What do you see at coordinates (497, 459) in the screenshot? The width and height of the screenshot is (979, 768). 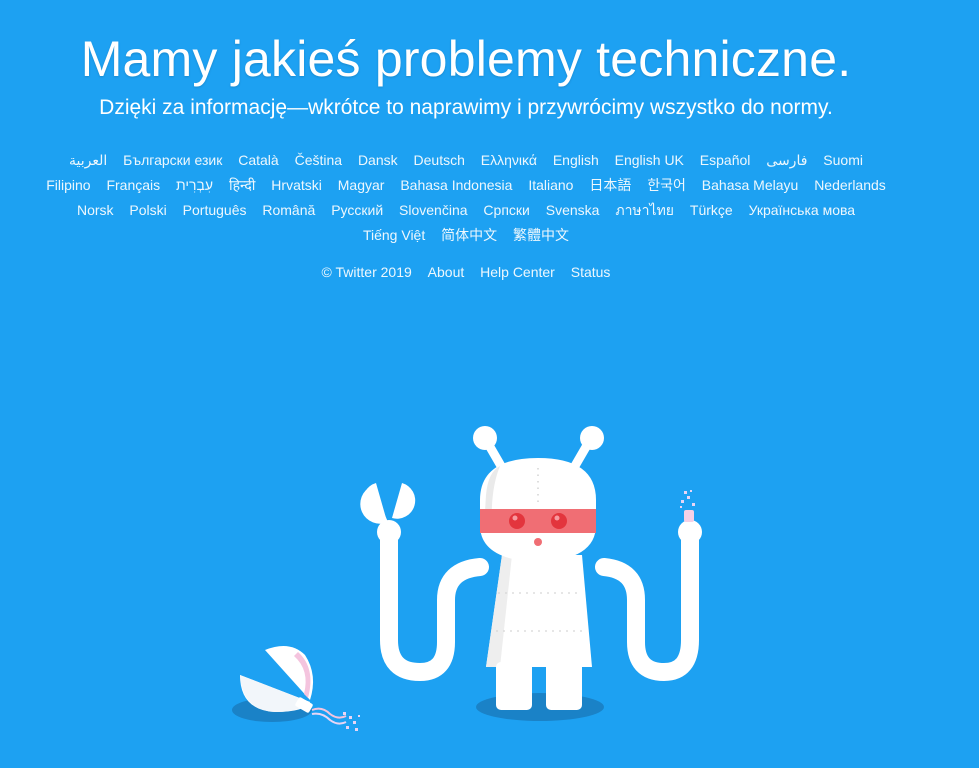 I see `left-antenna` at bounding box center [497, 459].